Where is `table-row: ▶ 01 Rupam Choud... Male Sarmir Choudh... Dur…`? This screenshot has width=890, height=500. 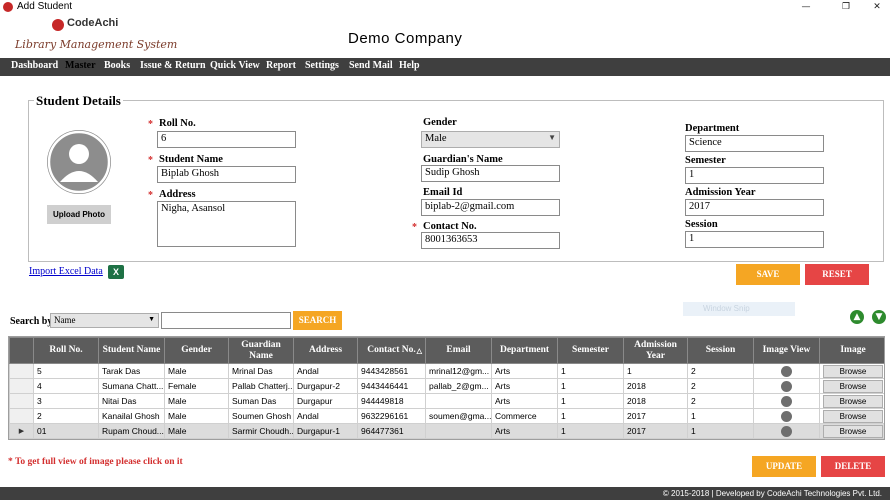 table-row: ▶ 01 Rupam Choud... Male Sarmir Choudh... Dur… is located at coordinates (446, 431).